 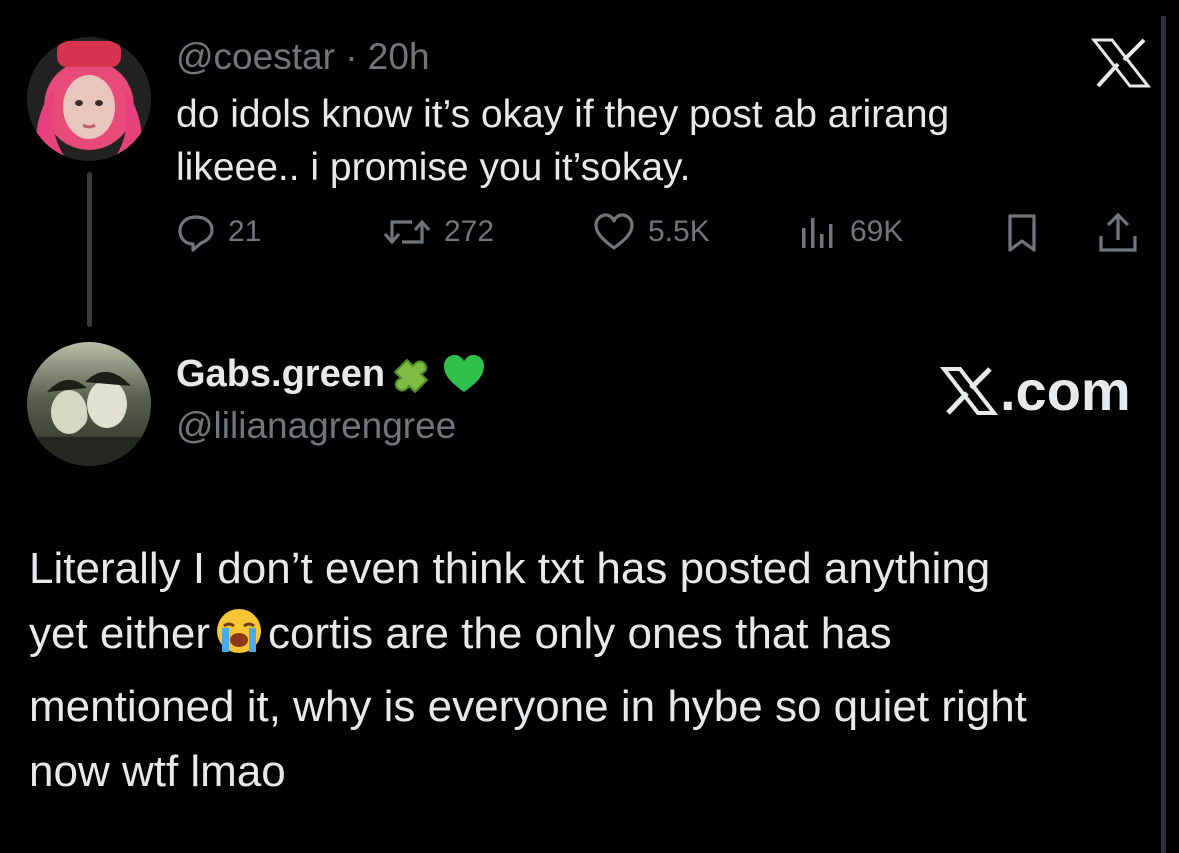 I want to click on views-count: 69K, so click(x=877, y=231).